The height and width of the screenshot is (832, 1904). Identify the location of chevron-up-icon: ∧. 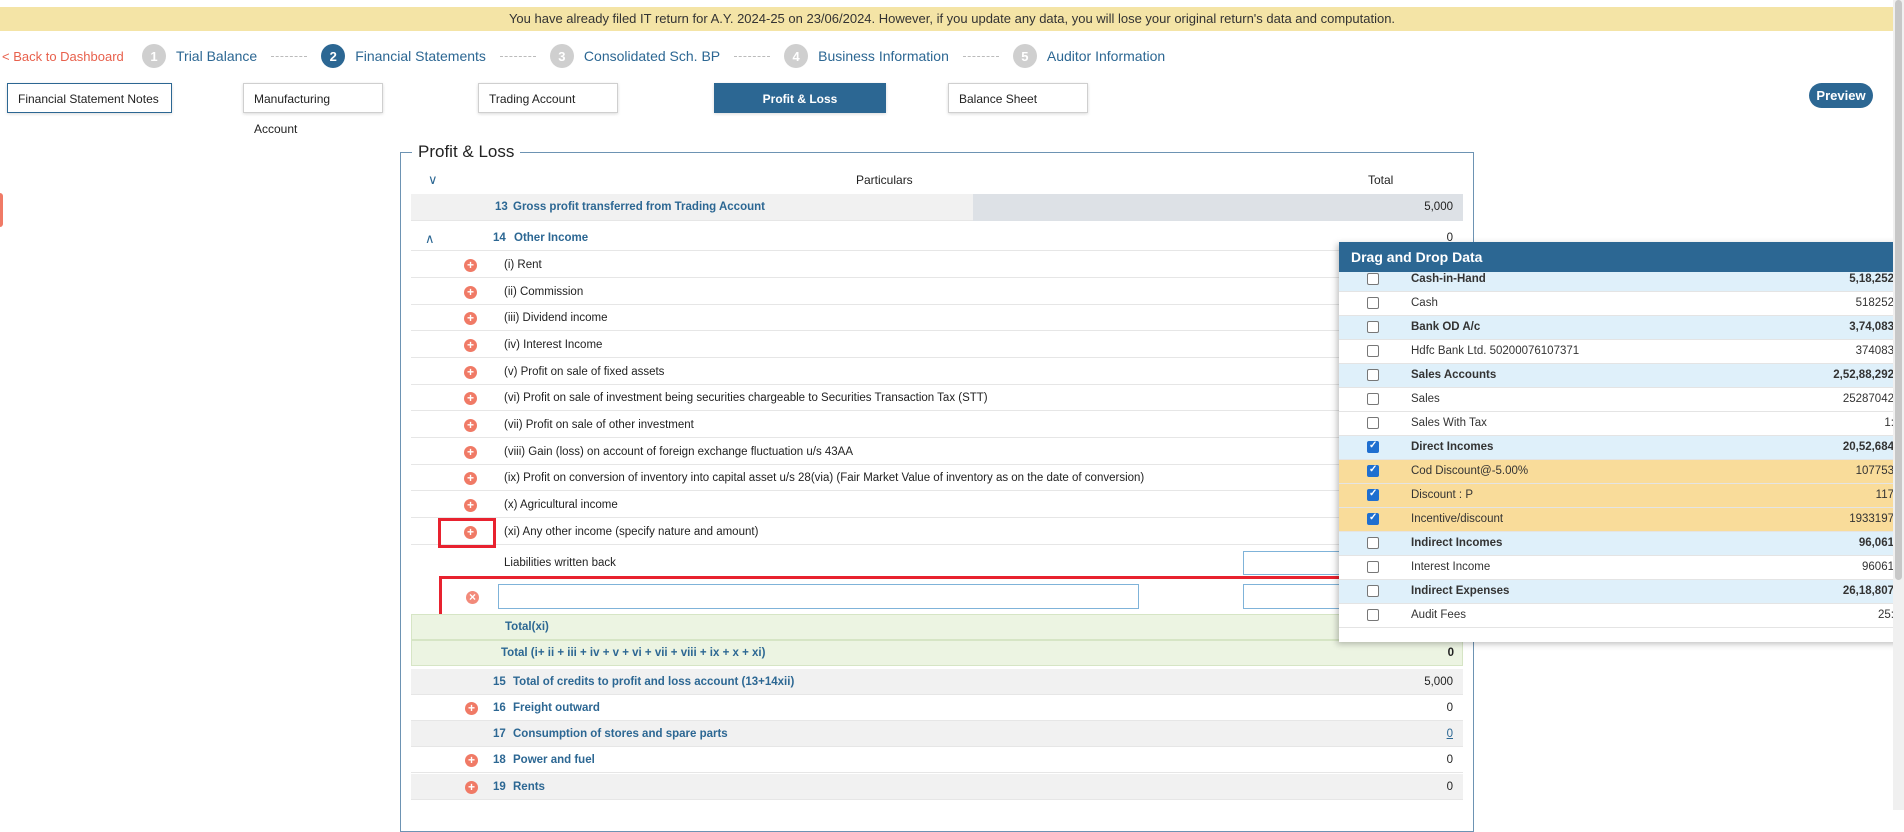
(430, 239).